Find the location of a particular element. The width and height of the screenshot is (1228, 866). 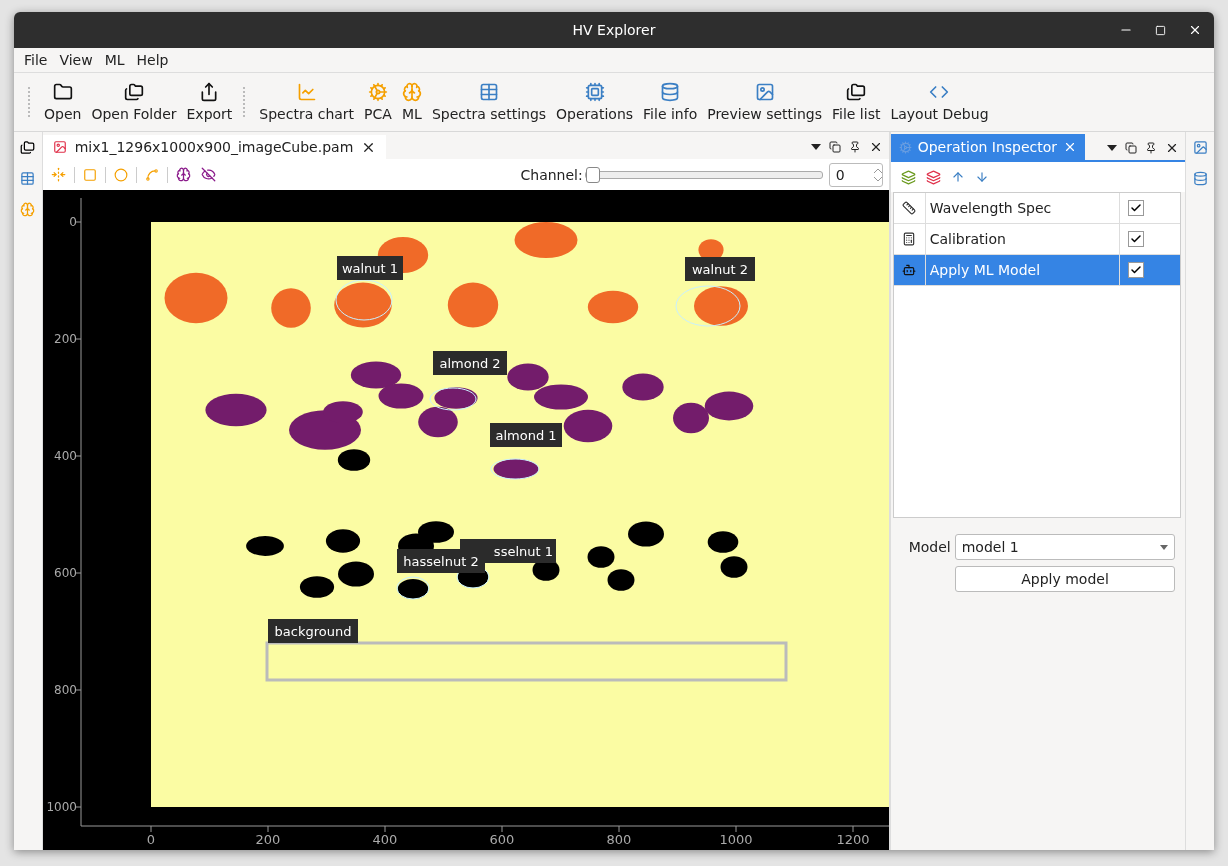

toolbar-button: Operations is located at coordinates (595, 102).